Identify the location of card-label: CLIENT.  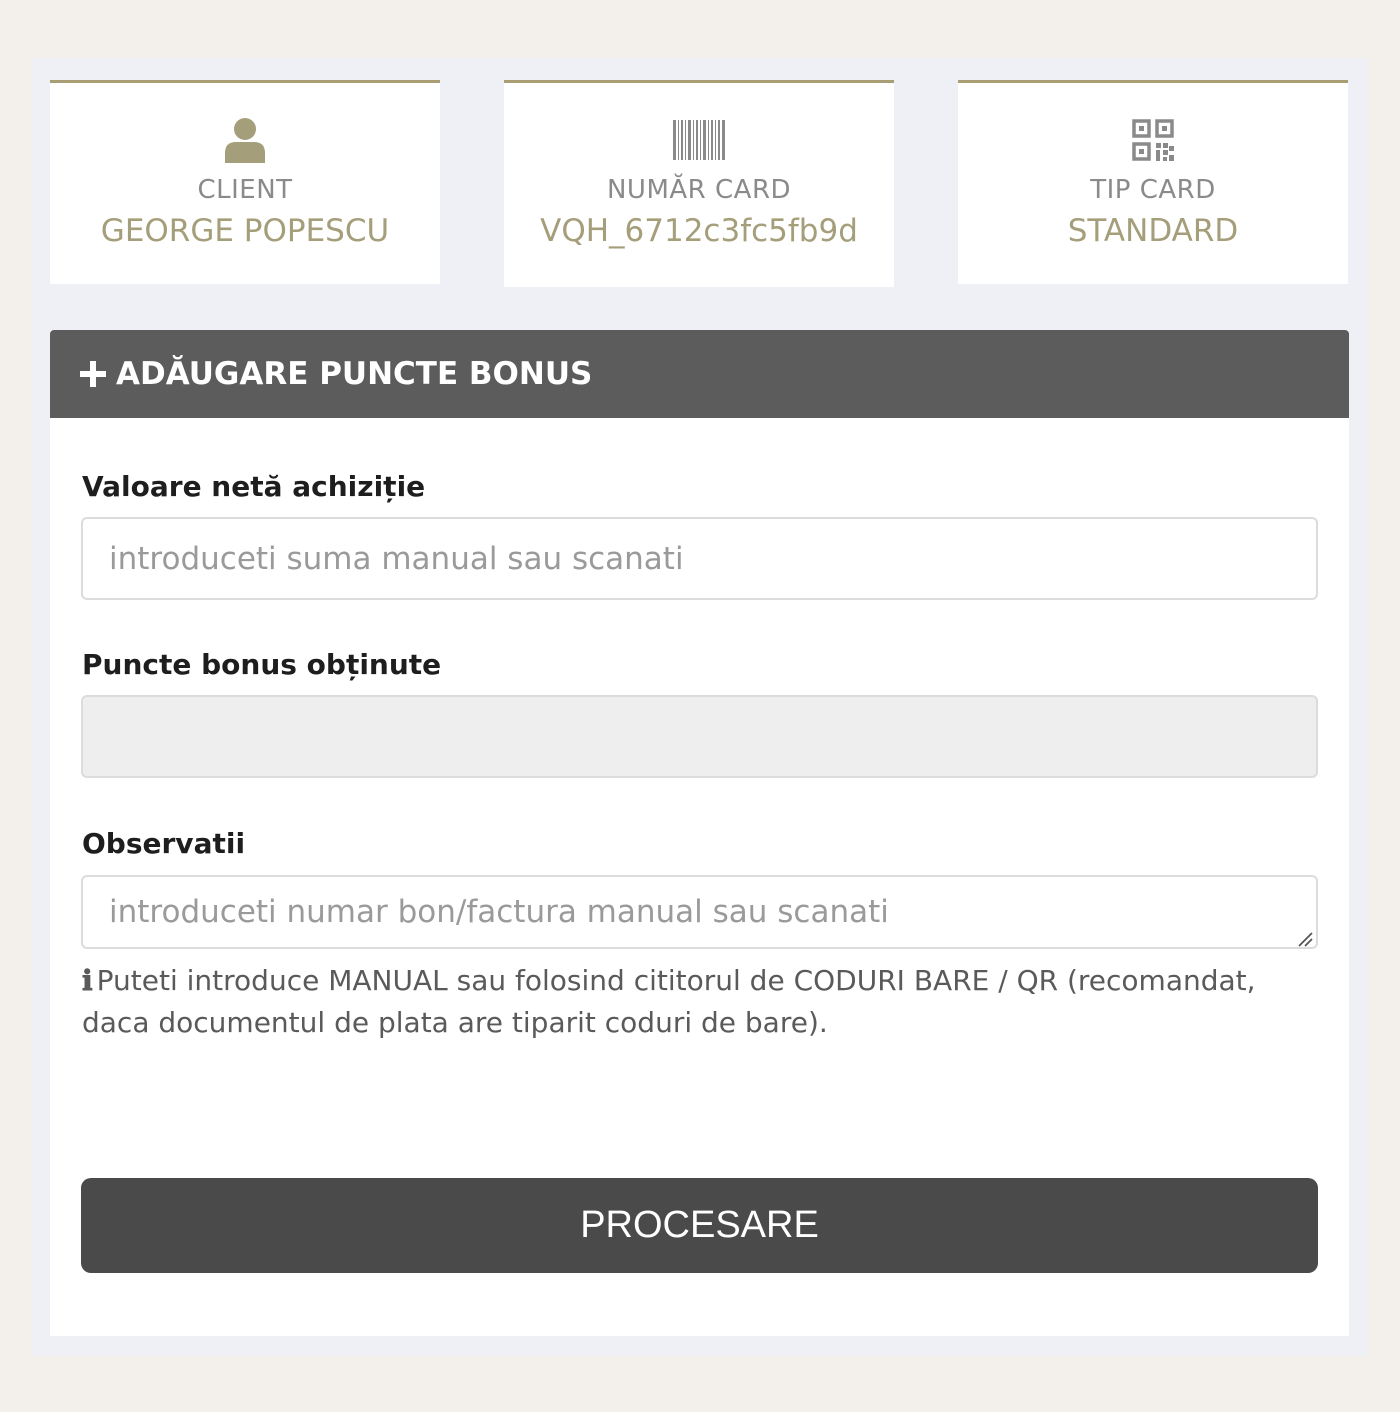
(245, 190).